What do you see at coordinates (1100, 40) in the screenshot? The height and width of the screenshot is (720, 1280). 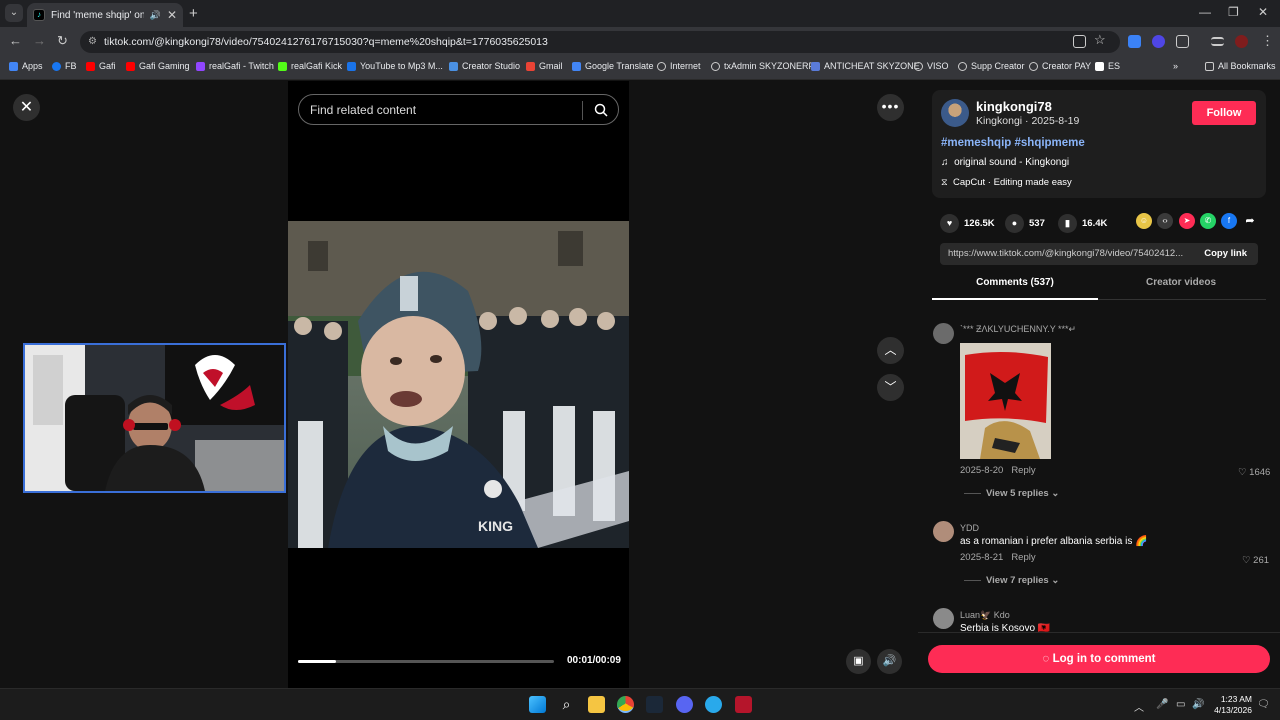 I see `bookmark-star-icon: ☆` at bounding box center [1100, 40].